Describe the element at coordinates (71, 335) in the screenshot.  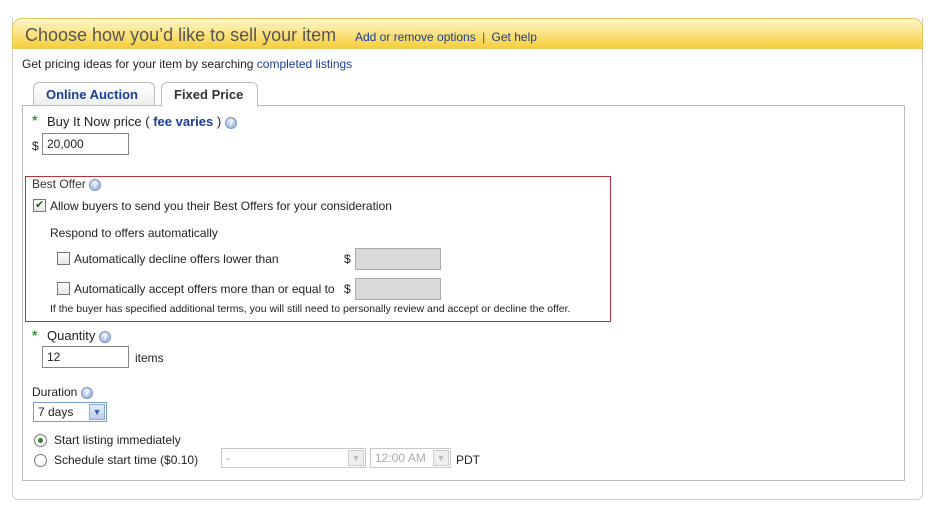
I see `quantity-label-text: Quantity` at that location.